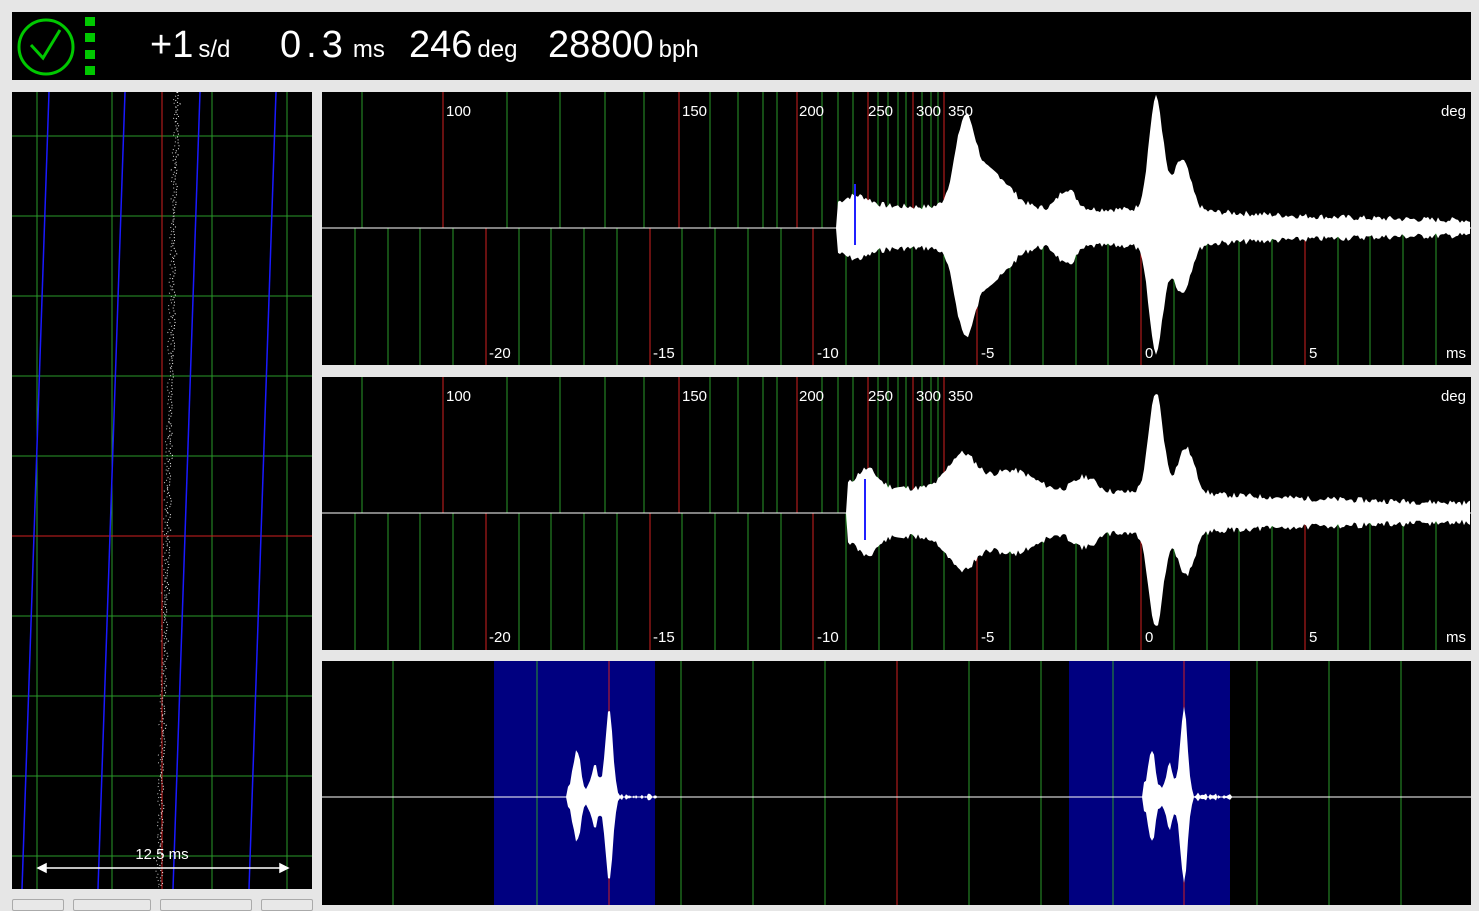 The width and height of the screenshot is (1479, 911). What do you see at coordinates (741, 46) in the screenshot?
I see `status-bar: +1 s/d 0.3 ms 246 deg 28800 bph` at bounding box center [741, 46].